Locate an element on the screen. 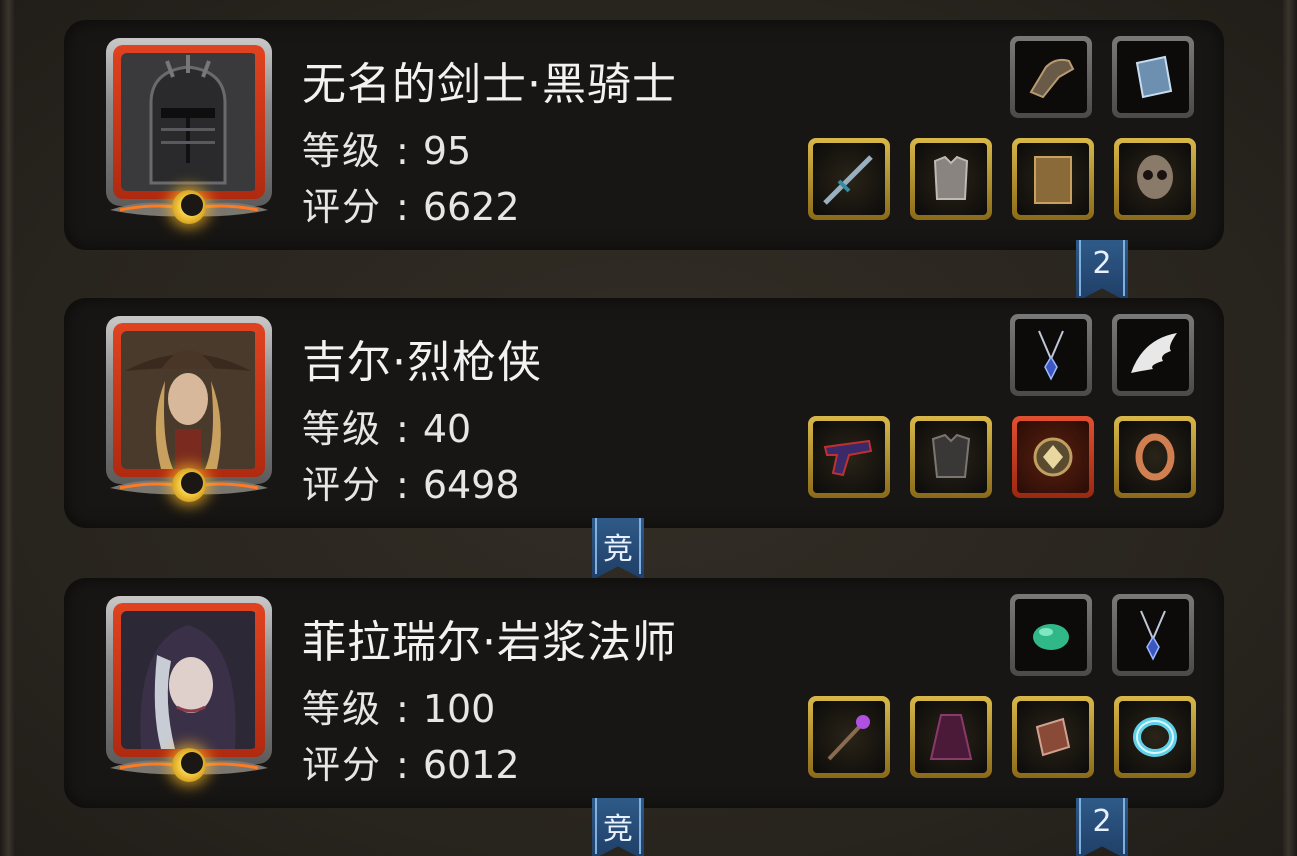 Image resolution: width=1297 pixels, height=856 pixels. panel-frame-left is located at coordinates (7, 428).